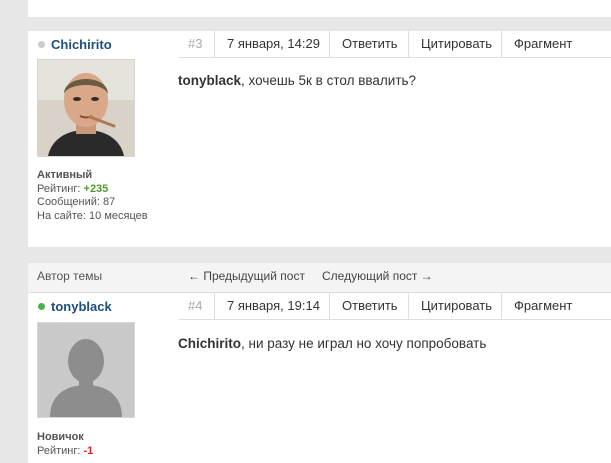 The width and height of the screenshot is (611, 463). Describe the element at coordinates (273, 44) in the screenshot. I see `post-date: 7 января, 14:29` at that location.